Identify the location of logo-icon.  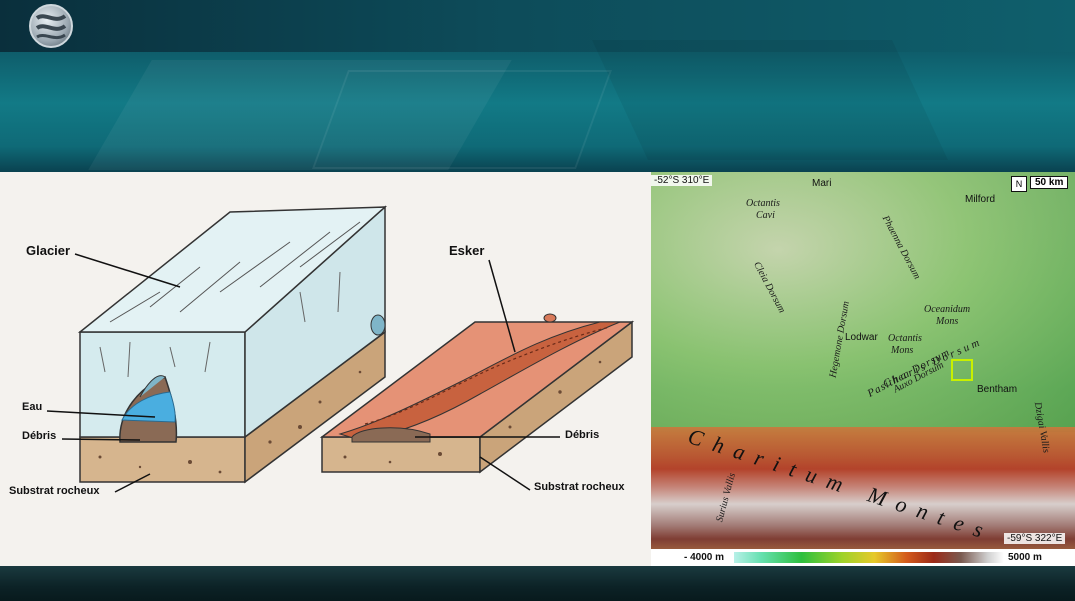
(51, 26).